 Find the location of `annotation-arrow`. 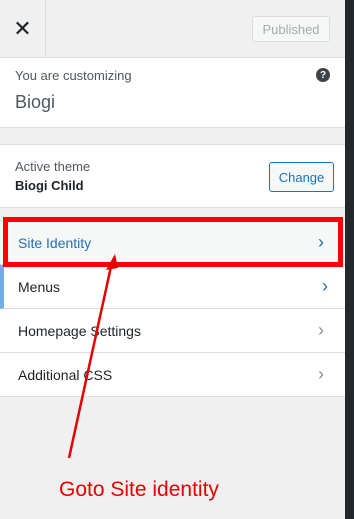

annotation-arrow is located at coordinates (92, 356).